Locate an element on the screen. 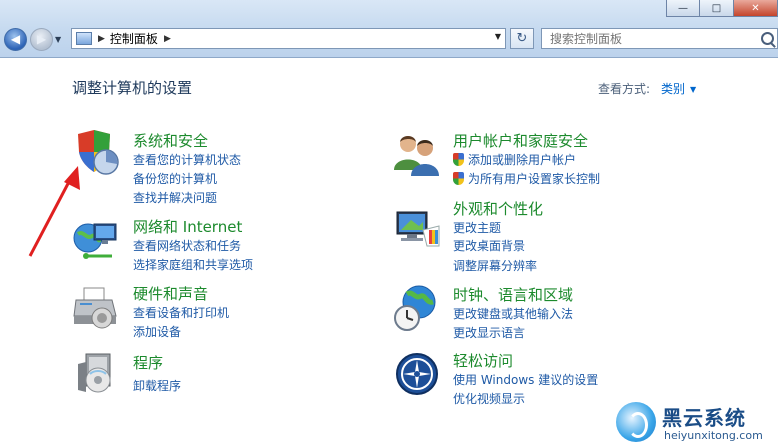 This screenshot has height=448, width=778. view-by-dropdown: 类别 ▼ is located at coordinates (678, 88).